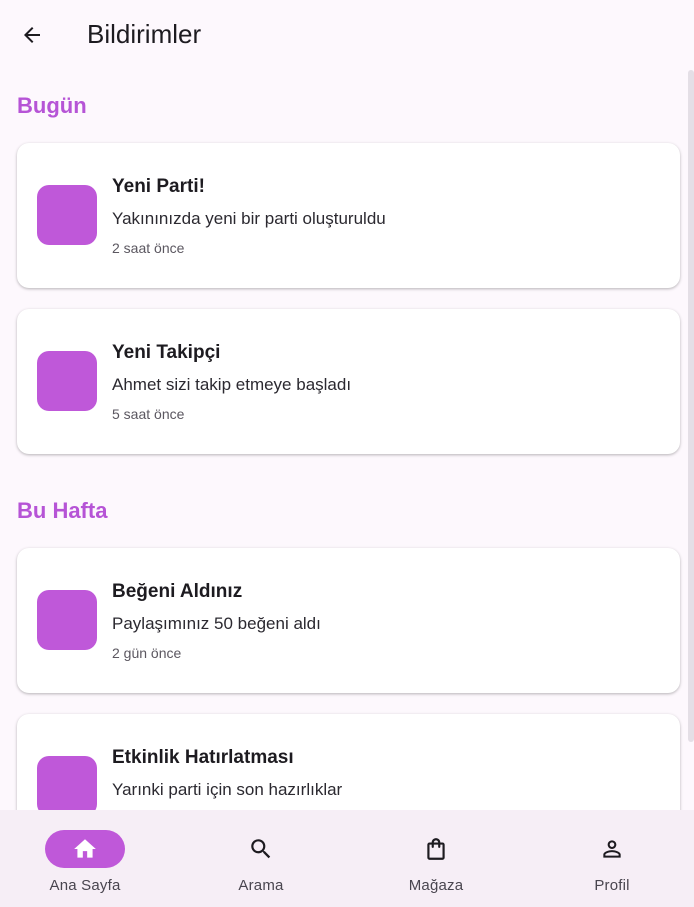 The width and height of the screenshot is (694, 907). What do you see at coordinates (436, 885) in the screenshot?
I see `nav-label-store: Mağaza` at bounding box center [436, 885].